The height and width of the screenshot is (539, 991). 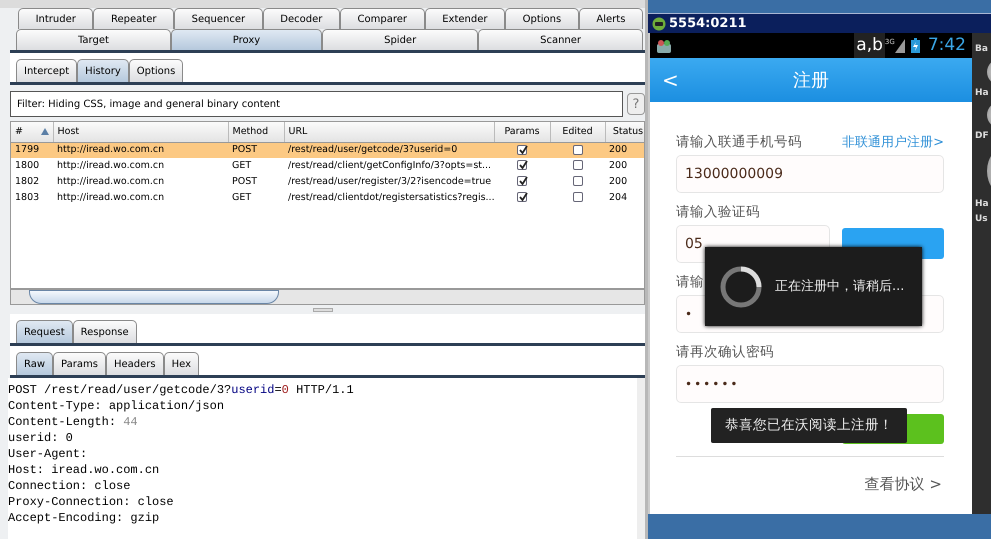 I want to click on control-label: DF, so click(x=982, y=136).